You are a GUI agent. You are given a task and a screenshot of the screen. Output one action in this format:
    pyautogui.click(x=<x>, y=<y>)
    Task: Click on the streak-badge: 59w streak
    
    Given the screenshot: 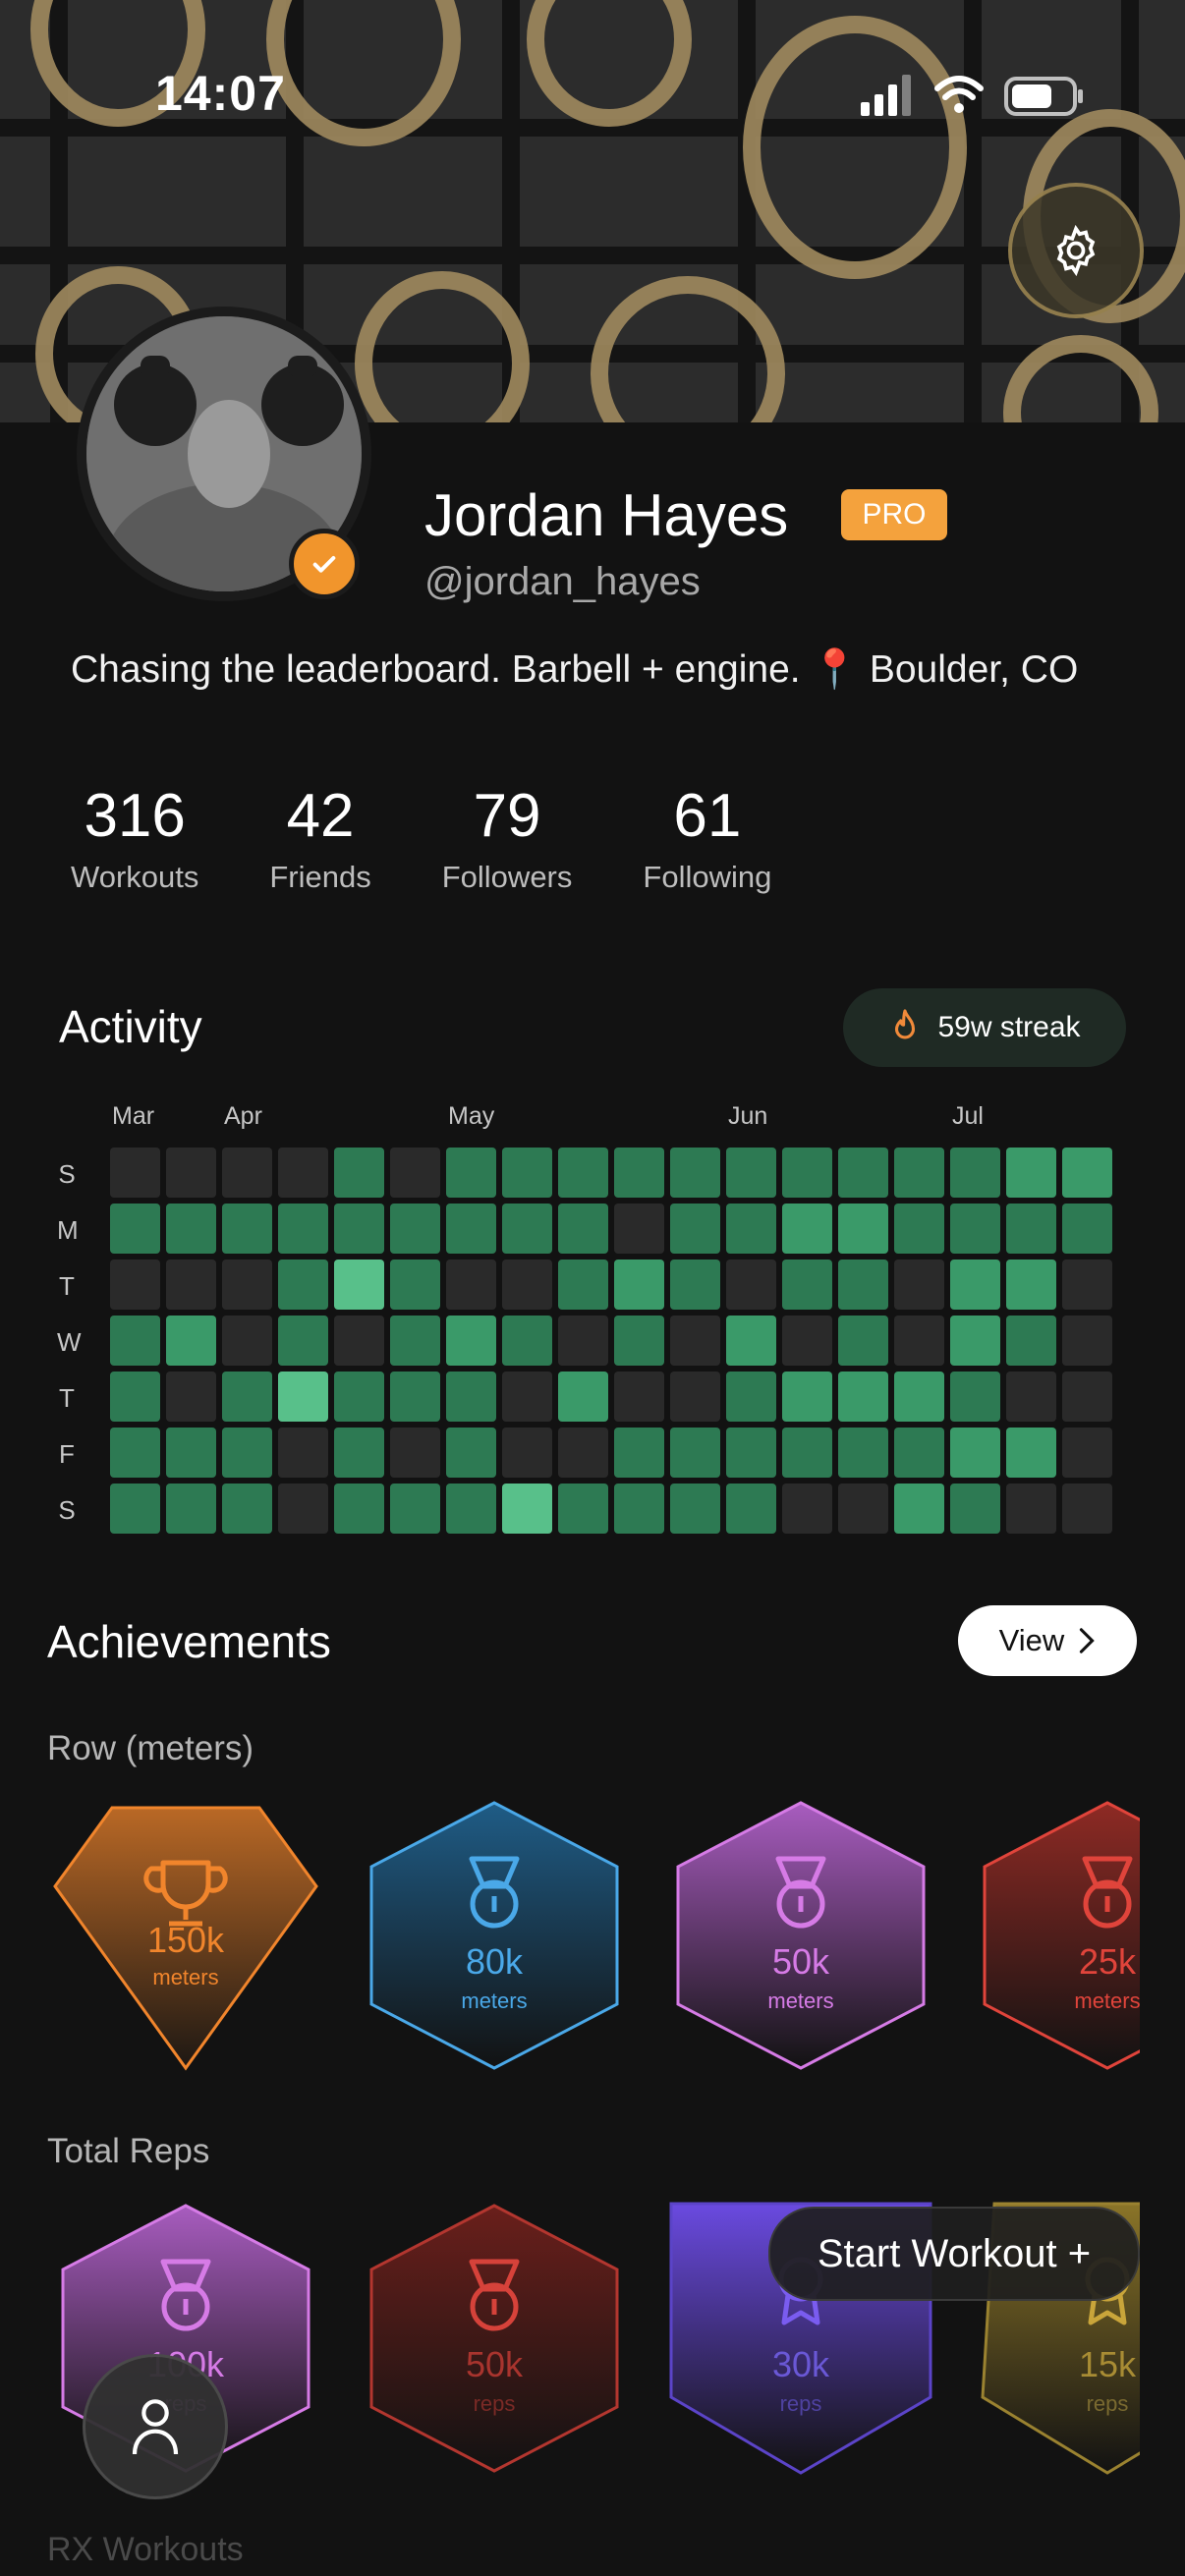 What is the action you would take?
    pyautogui.click(x=985, y=1027)
    